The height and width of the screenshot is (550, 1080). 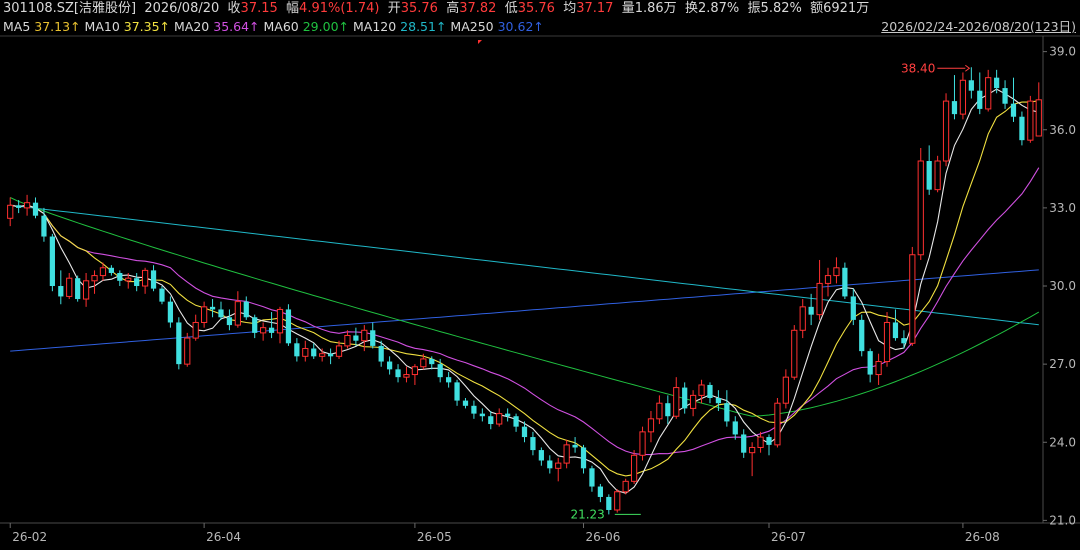 I want to click on time-tick-label: 26-07, so click(x=788, y=537).